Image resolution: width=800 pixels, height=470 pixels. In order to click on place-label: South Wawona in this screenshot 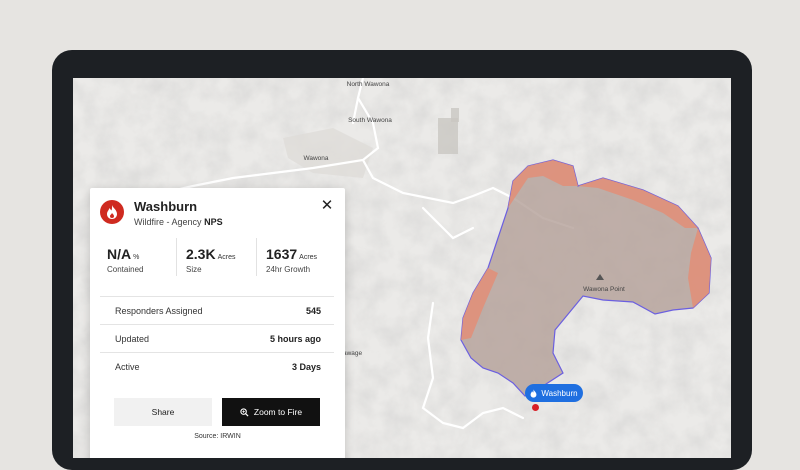, I will do `click(370, 120)`.